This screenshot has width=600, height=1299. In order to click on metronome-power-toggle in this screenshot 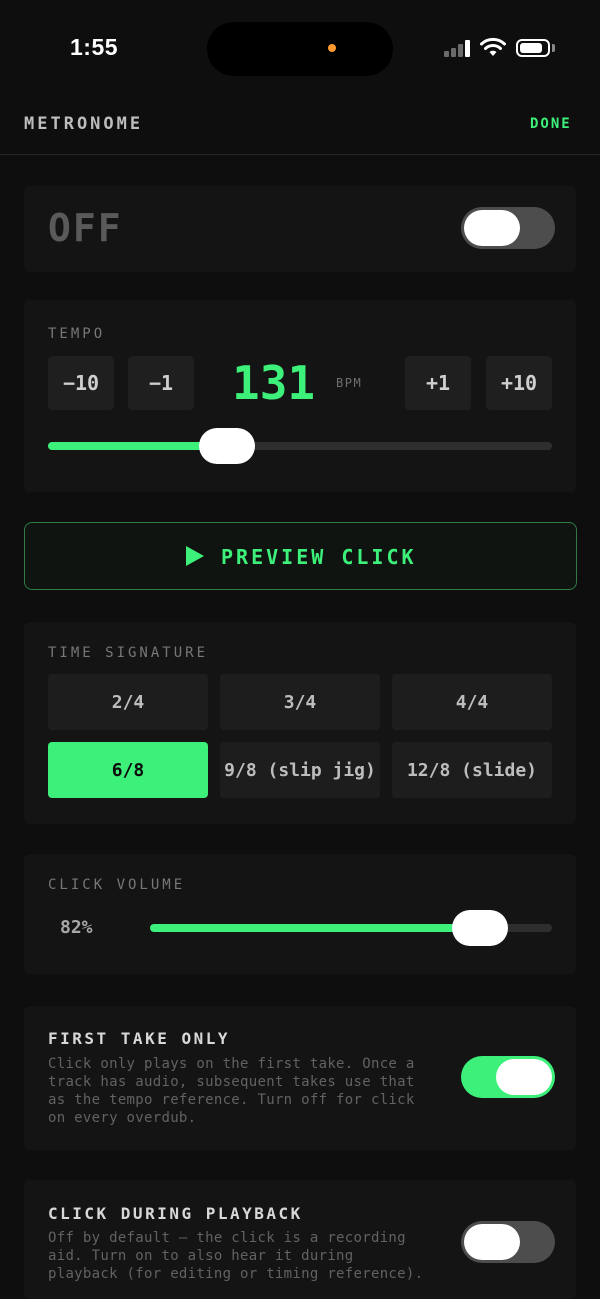, I will do `click(508, 228)`.